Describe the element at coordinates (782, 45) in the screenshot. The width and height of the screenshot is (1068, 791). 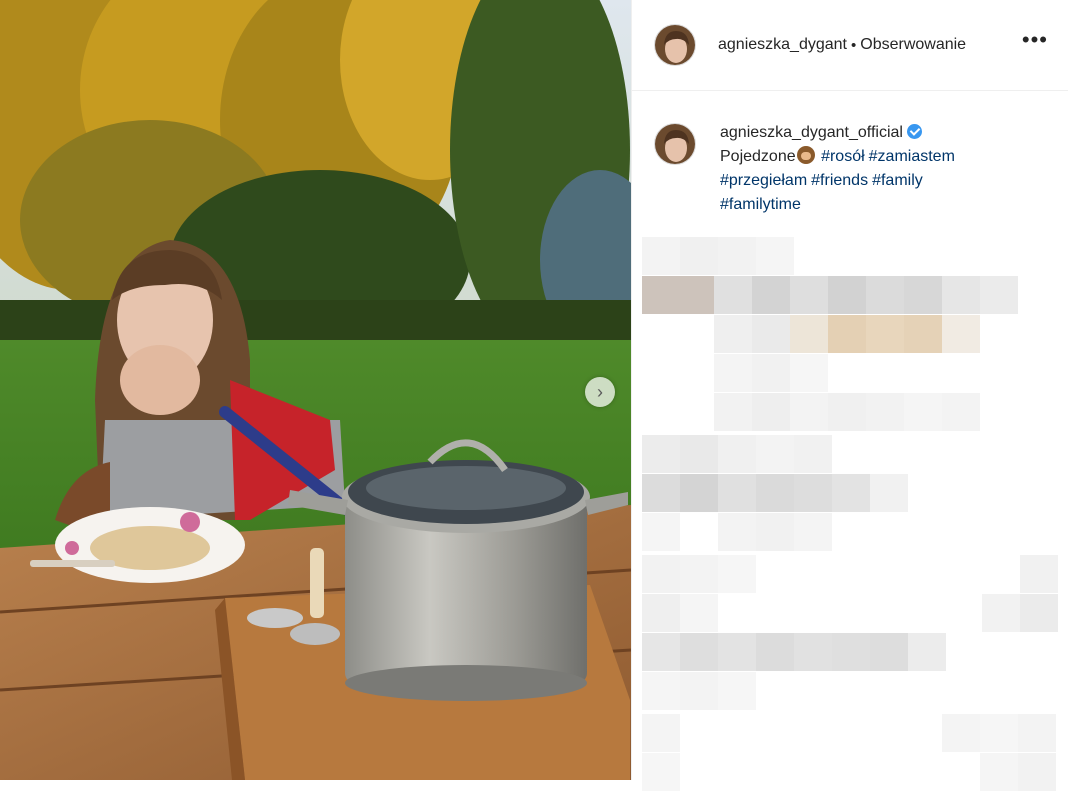
I see `header-username: agnieszka_dygant` at that location.